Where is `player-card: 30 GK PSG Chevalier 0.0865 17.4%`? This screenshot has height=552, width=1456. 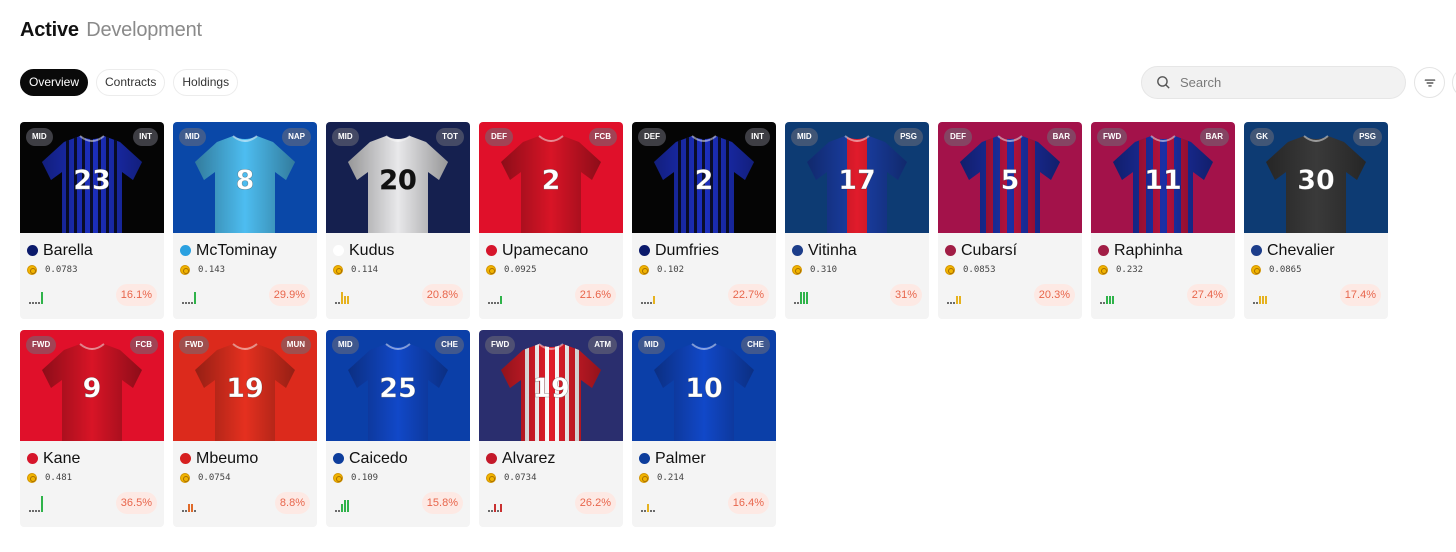 player-card: 30 GK PSG Chevalier 0.0865 17.4% is located at coordinates (1316, 220).